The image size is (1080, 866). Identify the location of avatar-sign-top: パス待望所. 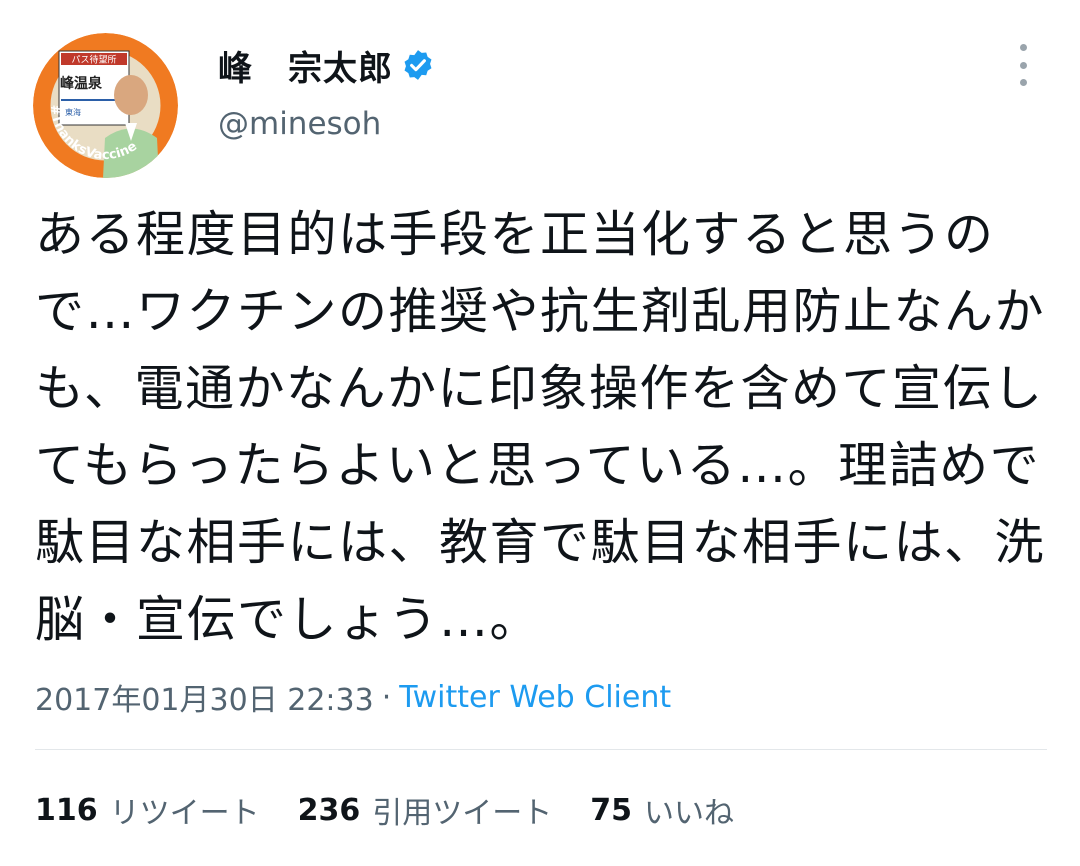
(93, 60).